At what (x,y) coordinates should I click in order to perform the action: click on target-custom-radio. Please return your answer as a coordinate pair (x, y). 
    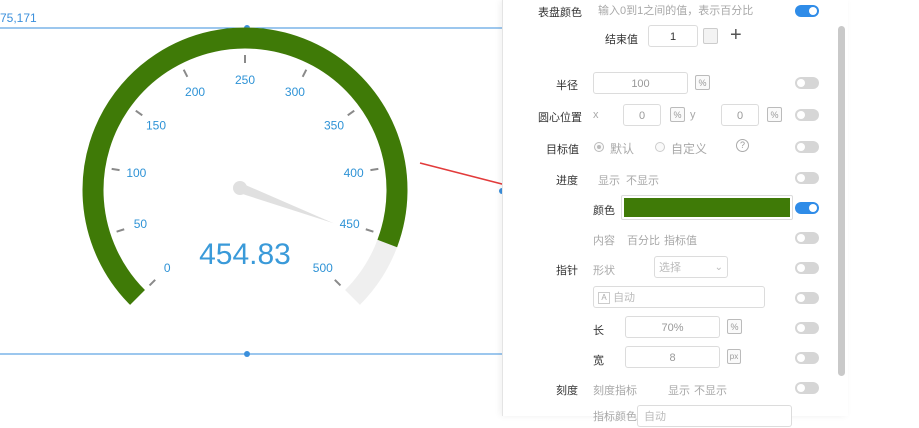
    Looking at the image, I should click on (660, 147).